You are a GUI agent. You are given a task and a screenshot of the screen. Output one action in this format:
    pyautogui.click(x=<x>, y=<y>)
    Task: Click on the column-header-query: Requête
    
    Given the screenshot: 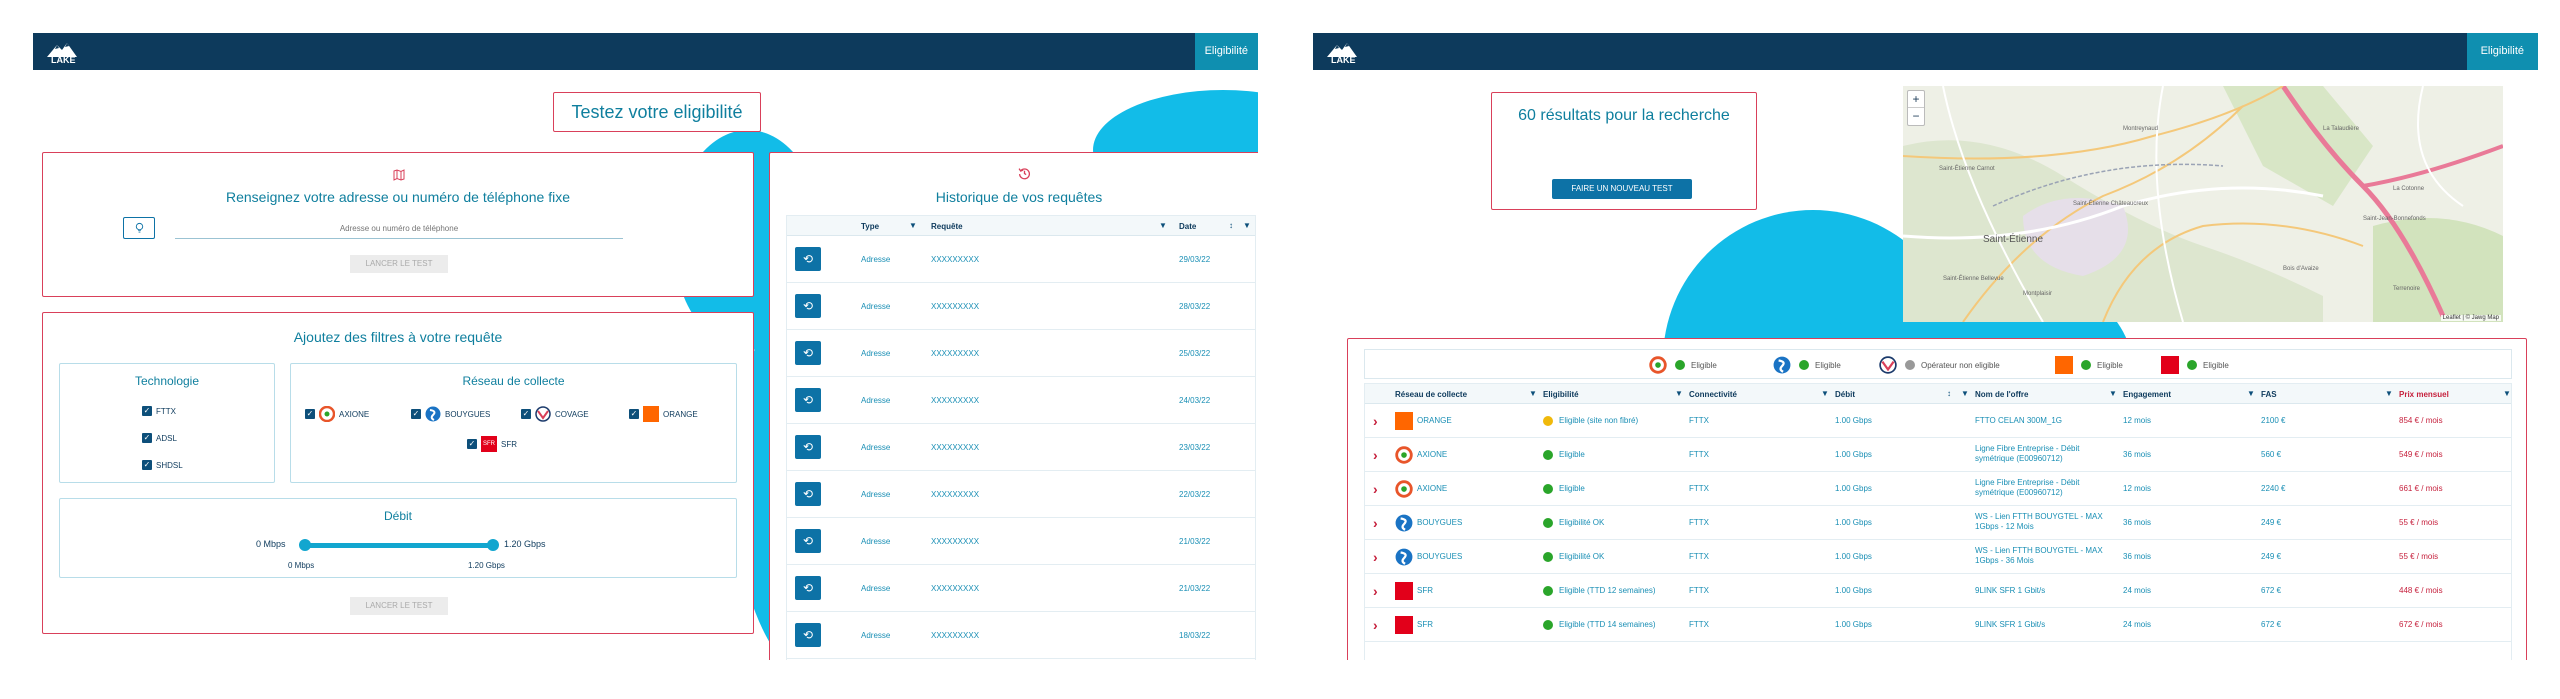 What is the action you would take?
    pyautogui.click(x=947, y=226)
    